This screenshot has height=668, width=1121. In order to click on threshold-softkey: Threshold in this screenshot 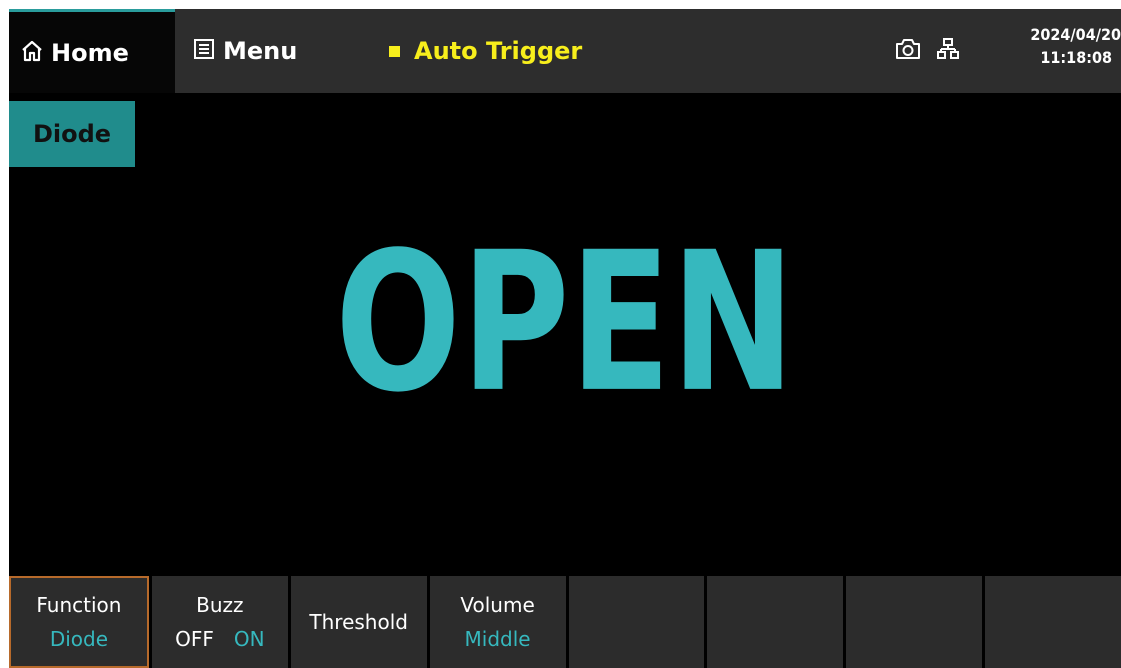, I will do `click(358, 622)`.